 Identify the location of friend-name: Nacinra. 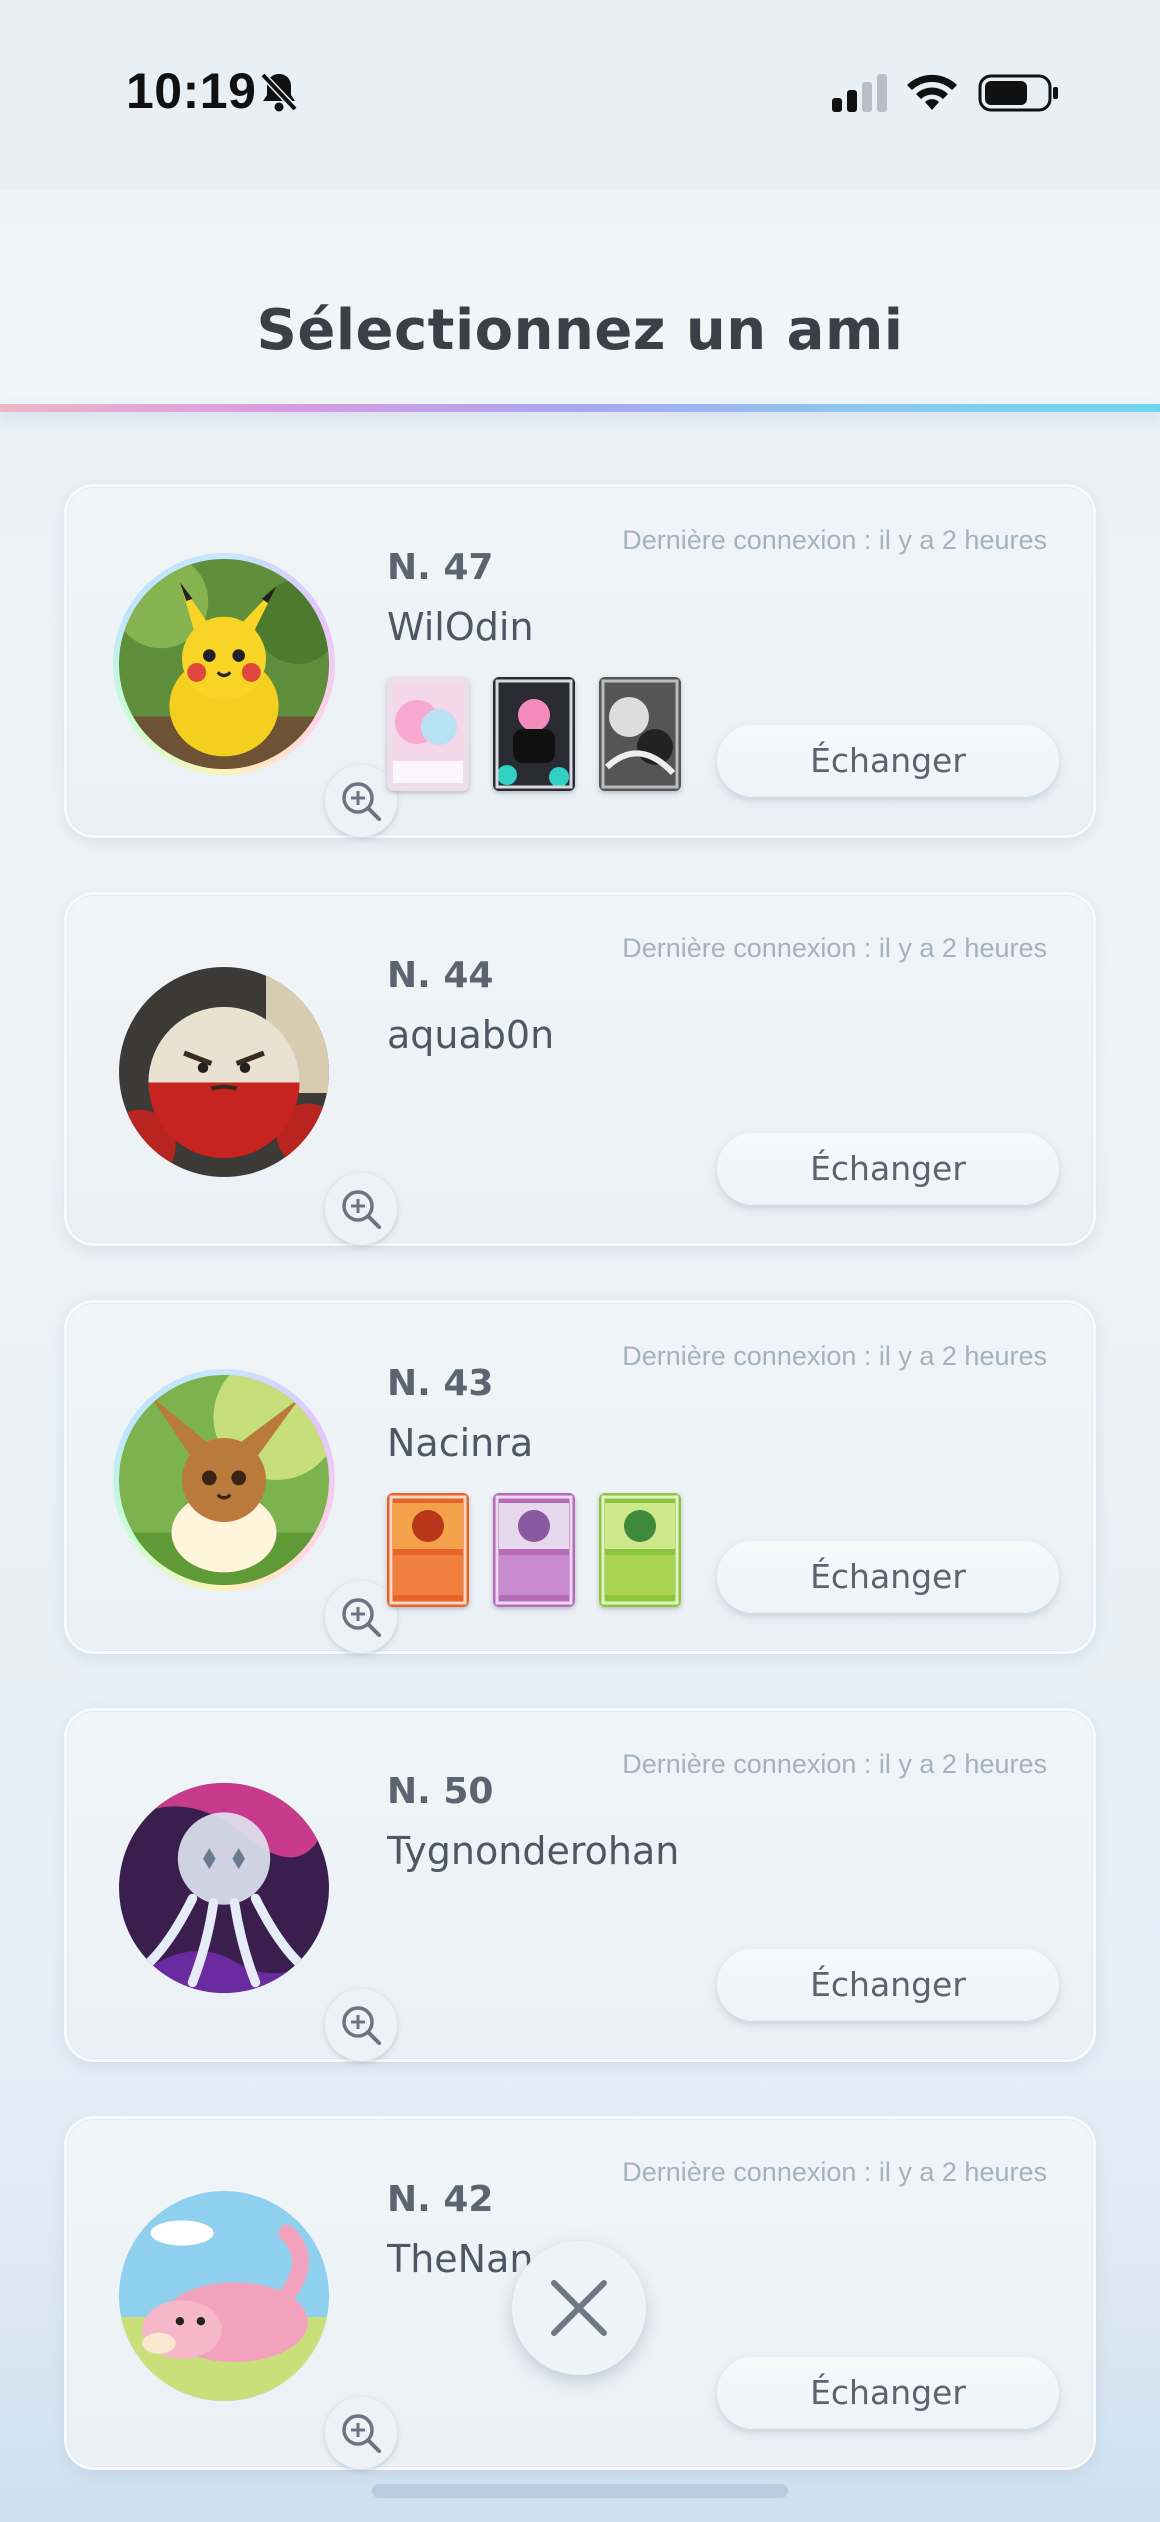
(460, 1443).